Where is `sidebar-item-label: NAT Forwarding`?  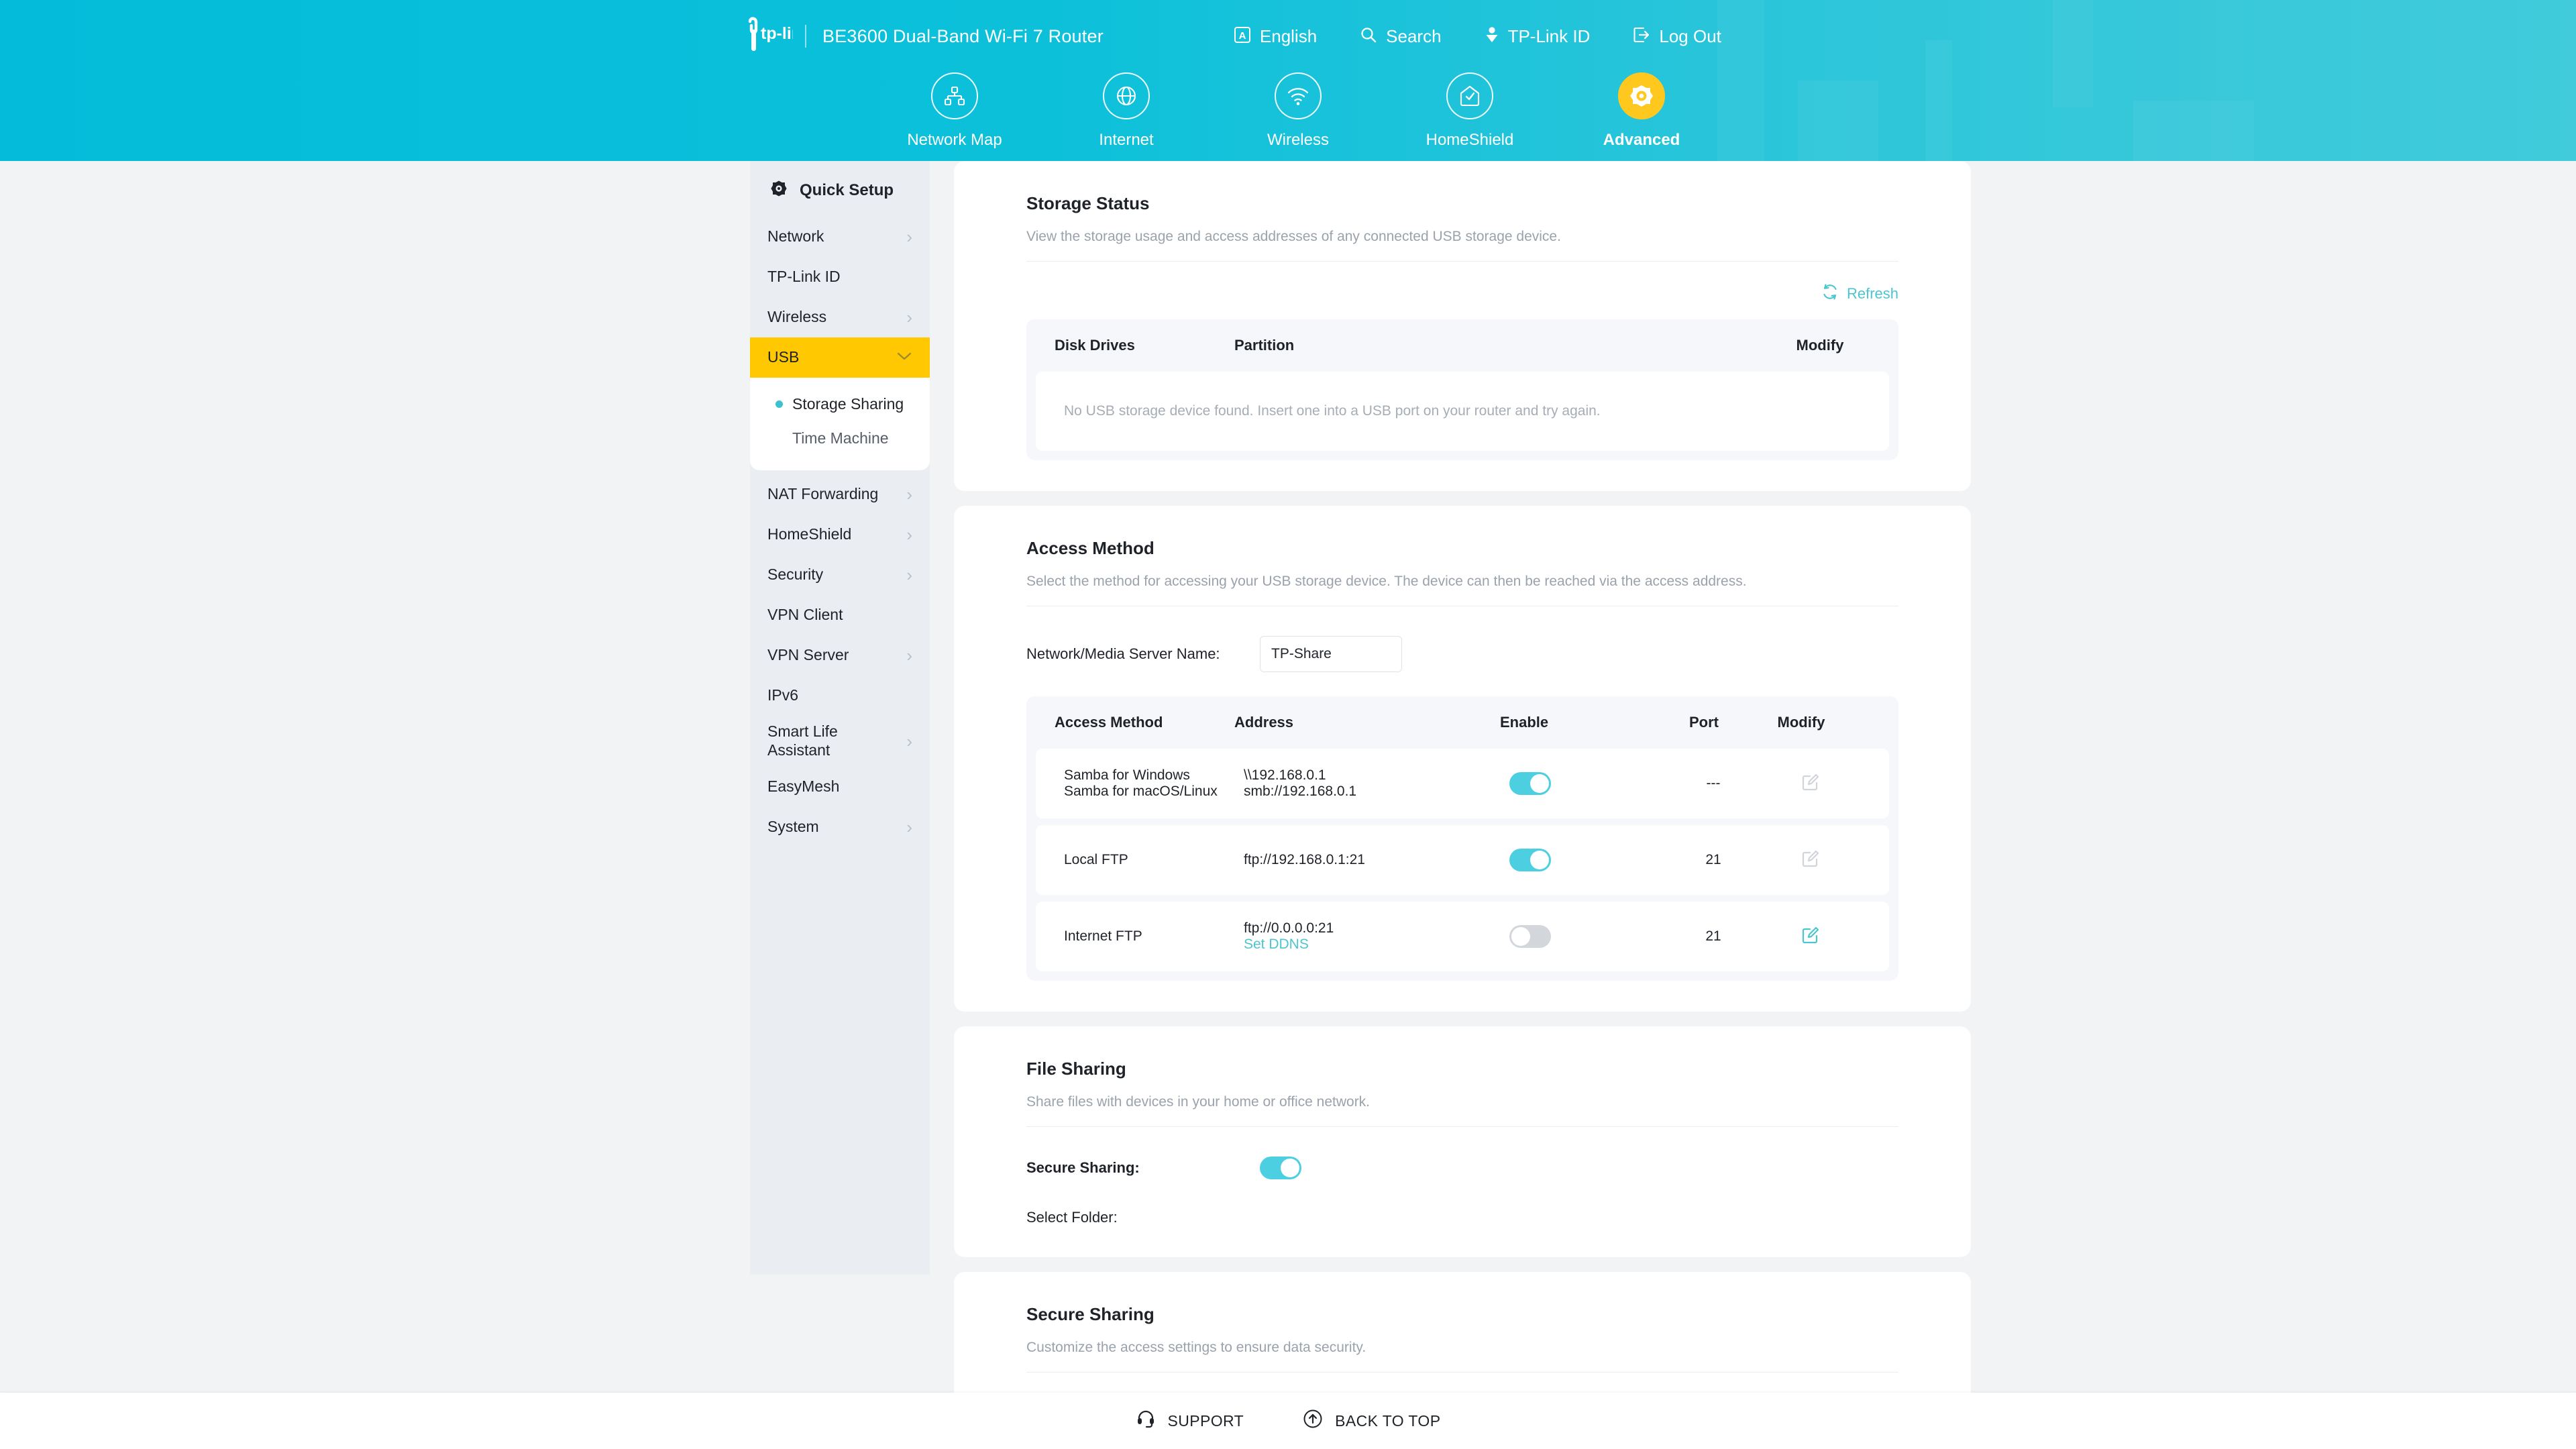 sidebar-item-label: NAT Forwarding is located at coordinates (823, 494).